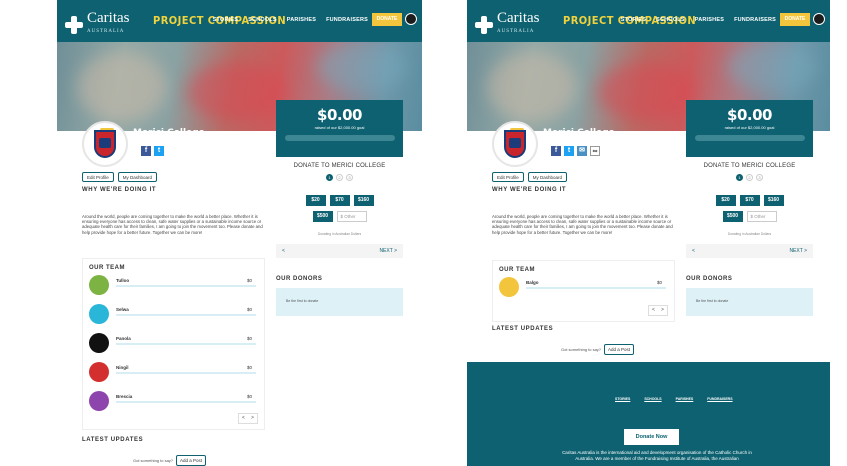  I want to click on amount-options: $20 $70 $160, so click(749, 200).